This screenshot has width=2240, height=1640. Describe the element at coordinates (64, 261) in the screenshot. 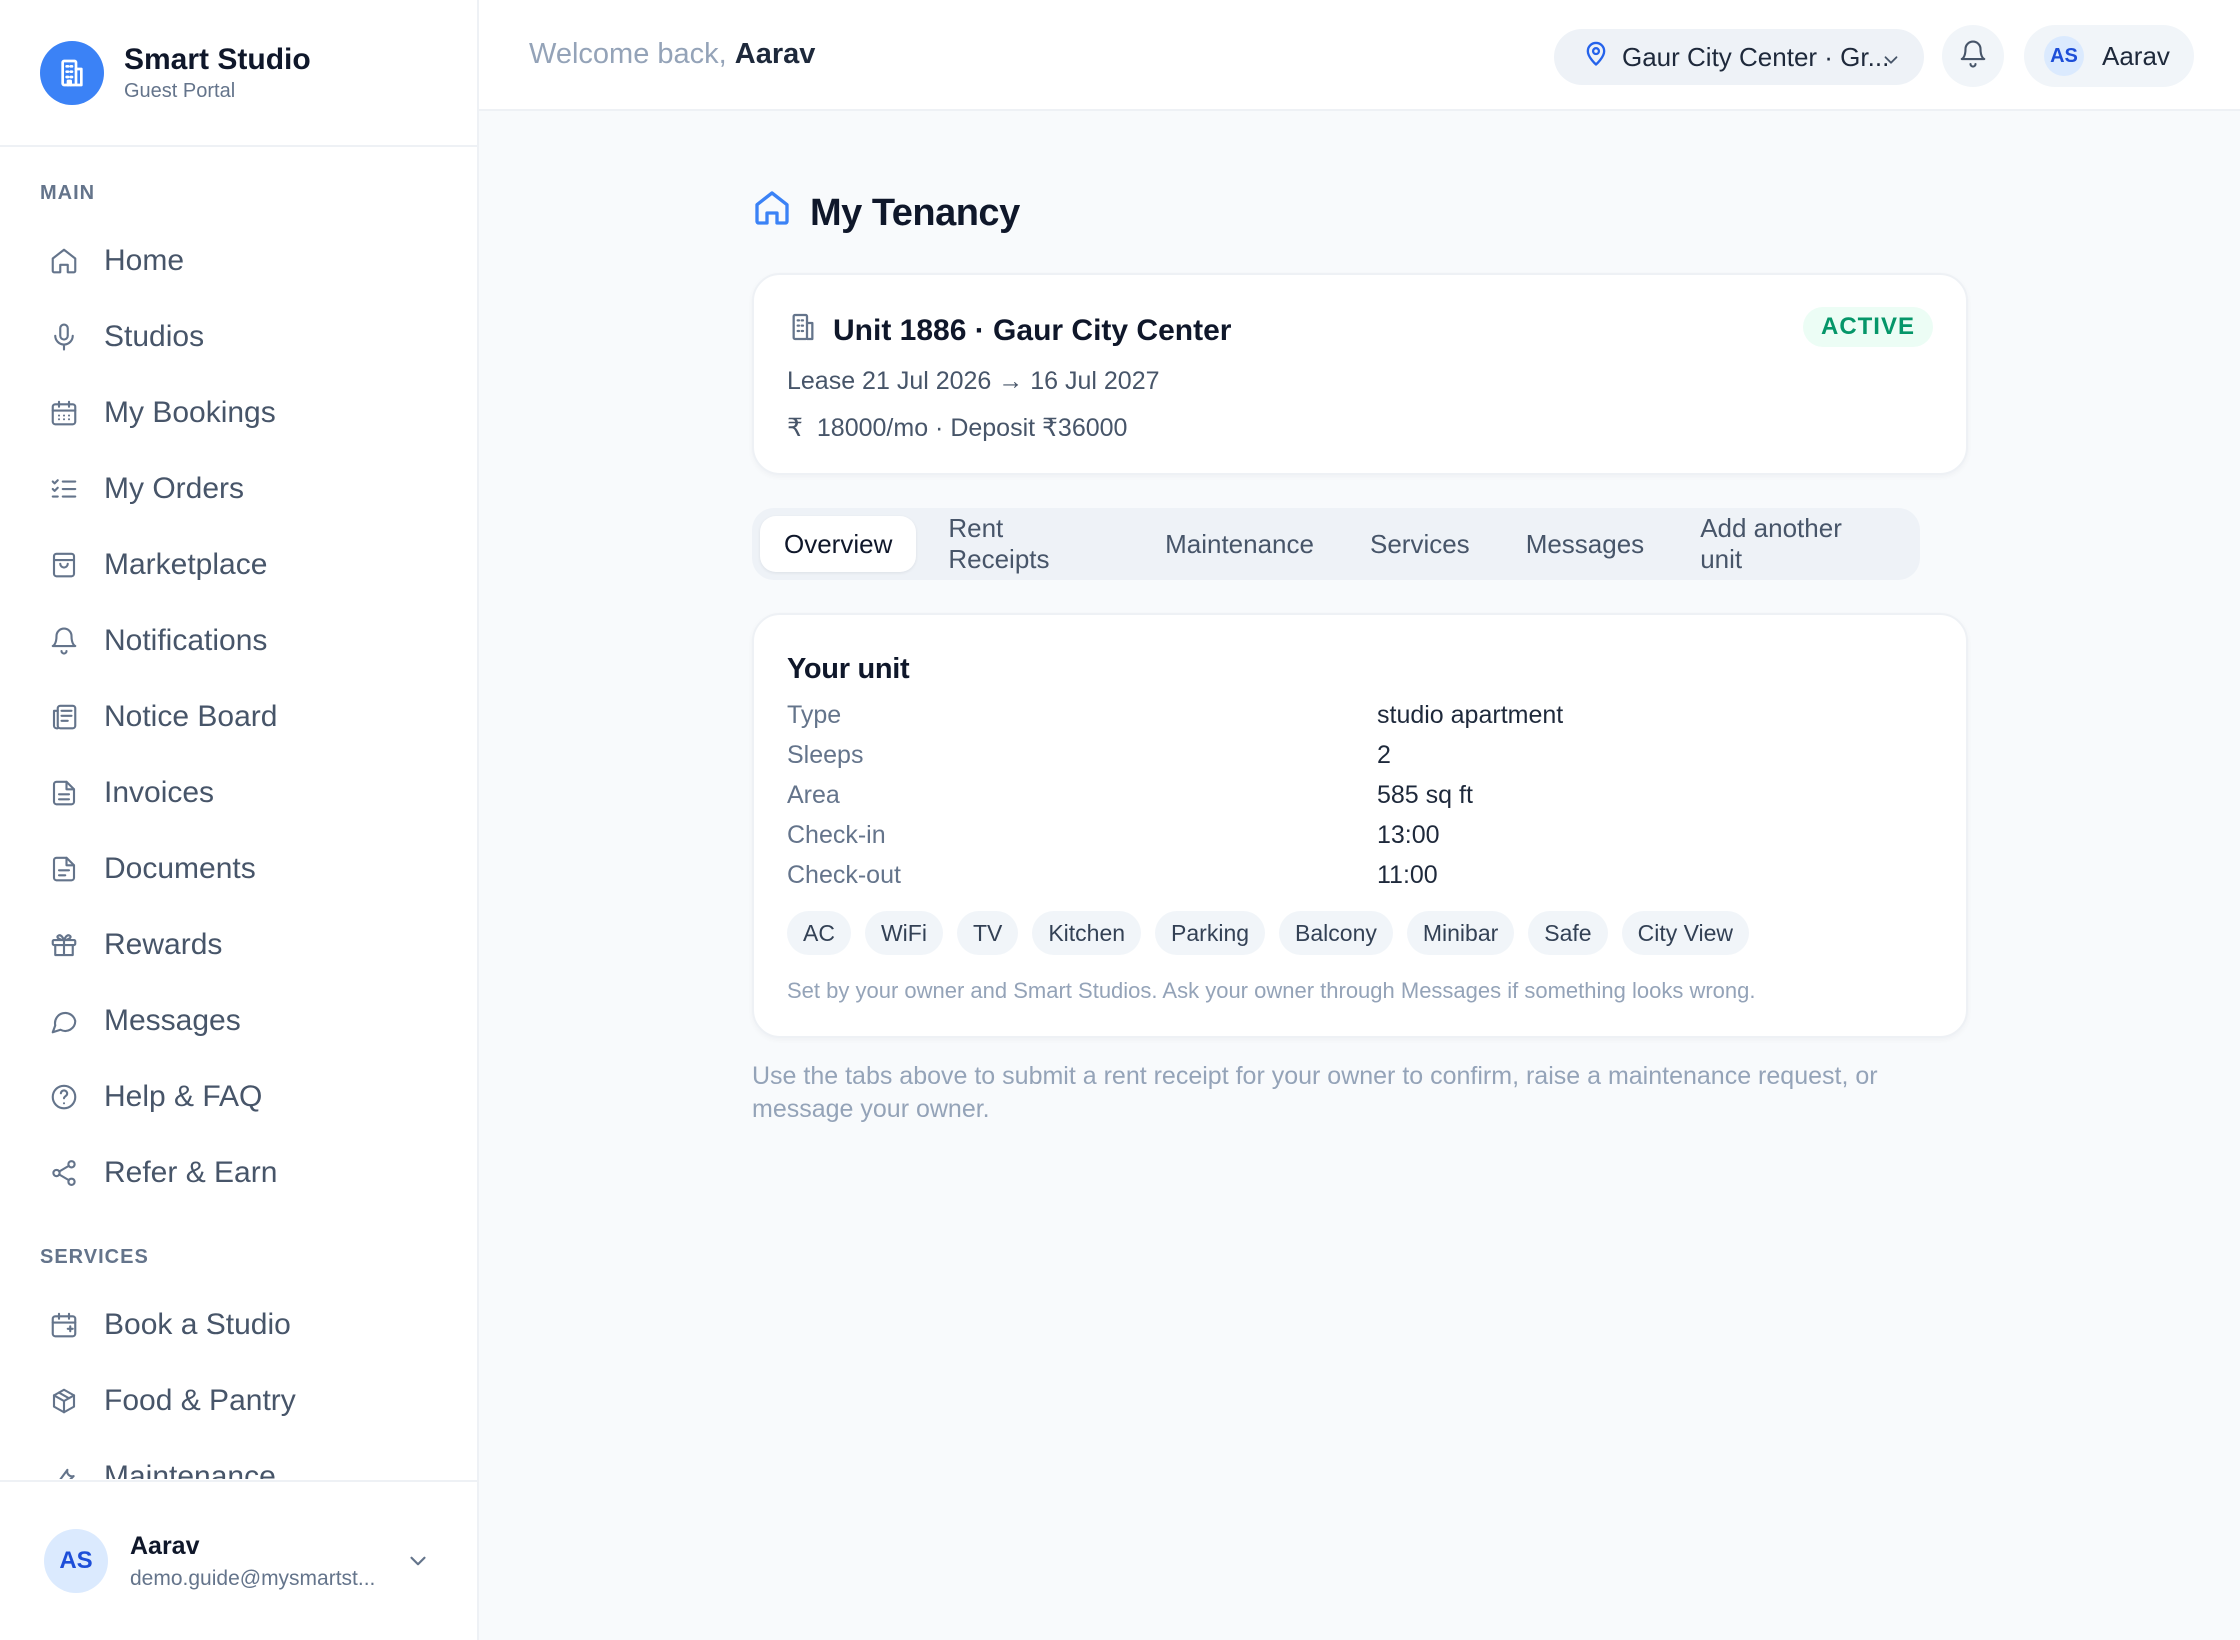

I see `home-icon` at that location.